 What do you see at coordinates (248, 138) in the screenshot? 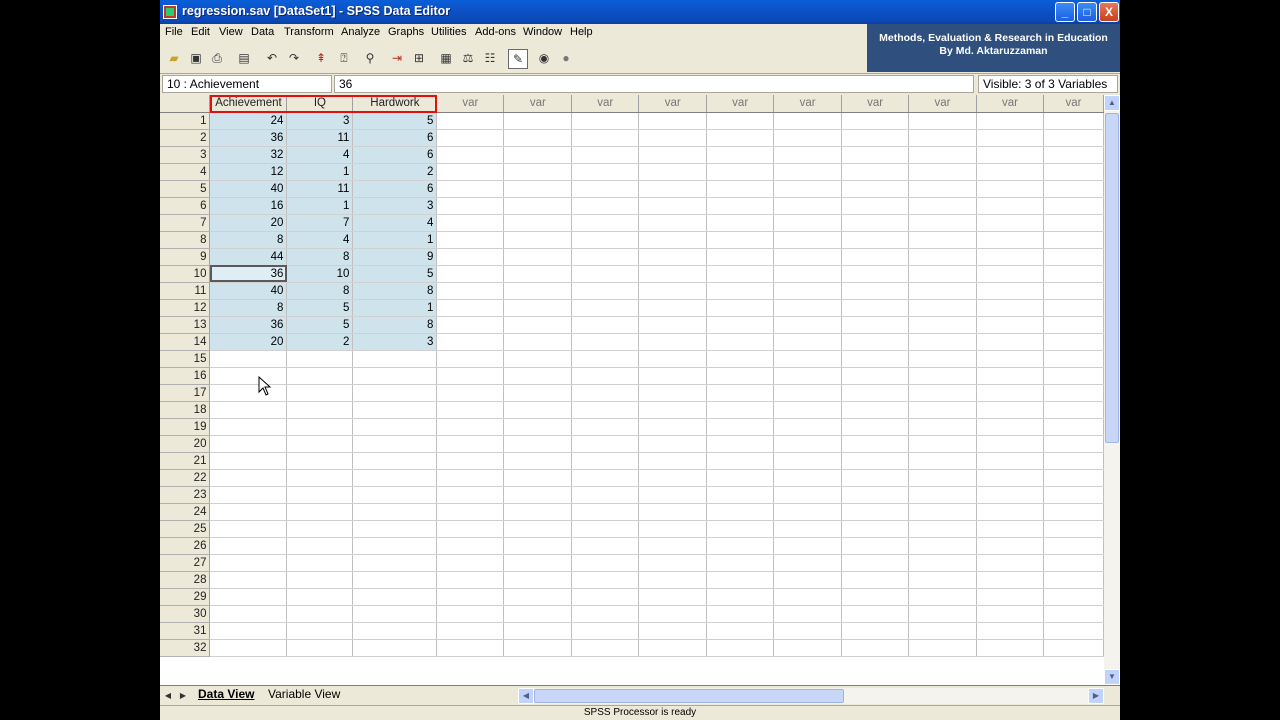
I see `data-cell: 36` at bounding box center [248, 138].